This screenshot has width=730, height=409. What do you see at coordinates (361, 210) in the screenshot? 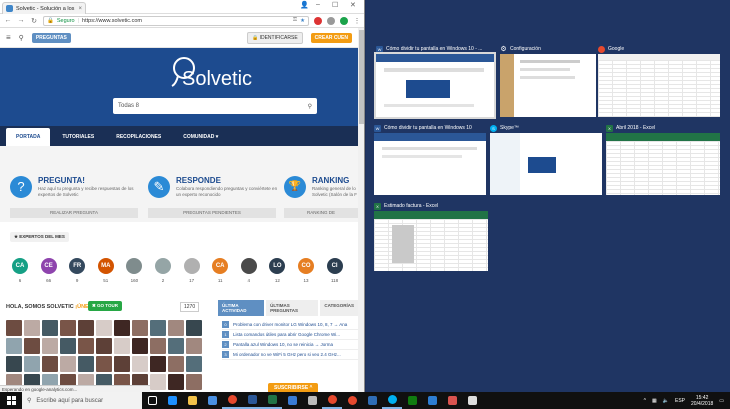
I see `page-scrollbar` at bounding box center [361, 210].